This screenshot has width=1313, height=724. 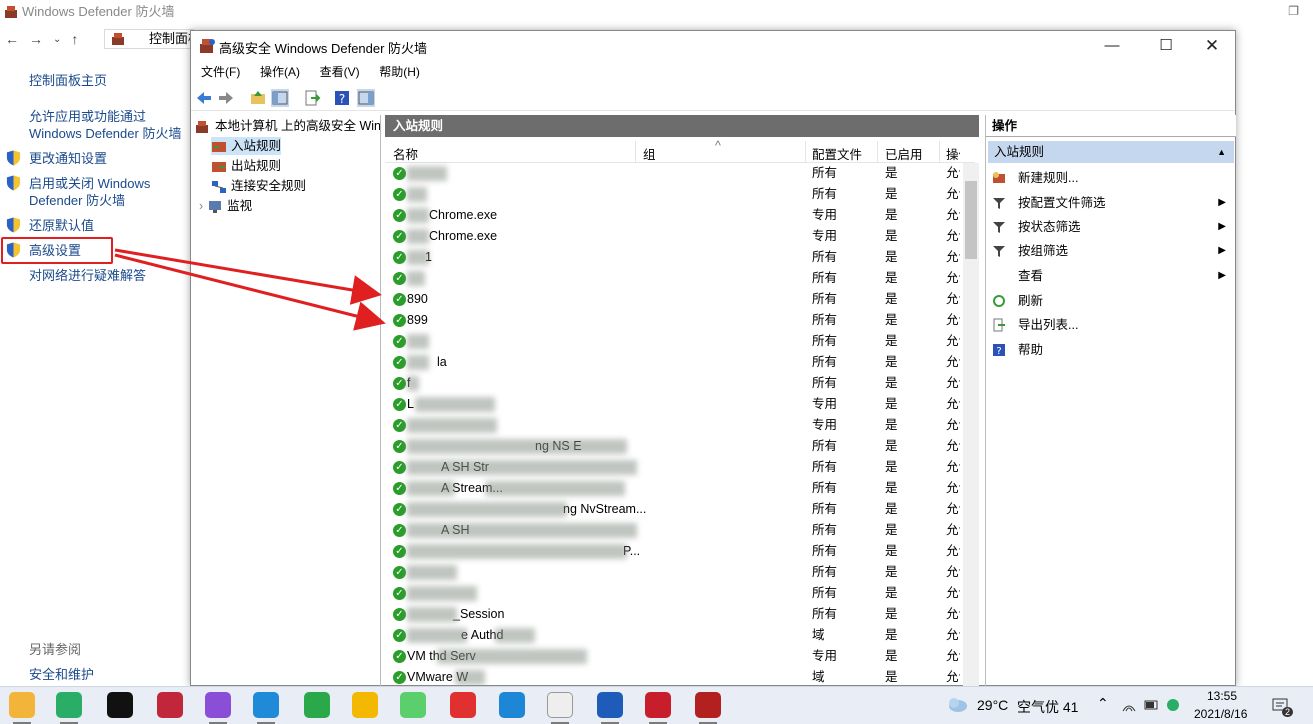 I want to click on filezilla-icon, so click(x=708, y=705).